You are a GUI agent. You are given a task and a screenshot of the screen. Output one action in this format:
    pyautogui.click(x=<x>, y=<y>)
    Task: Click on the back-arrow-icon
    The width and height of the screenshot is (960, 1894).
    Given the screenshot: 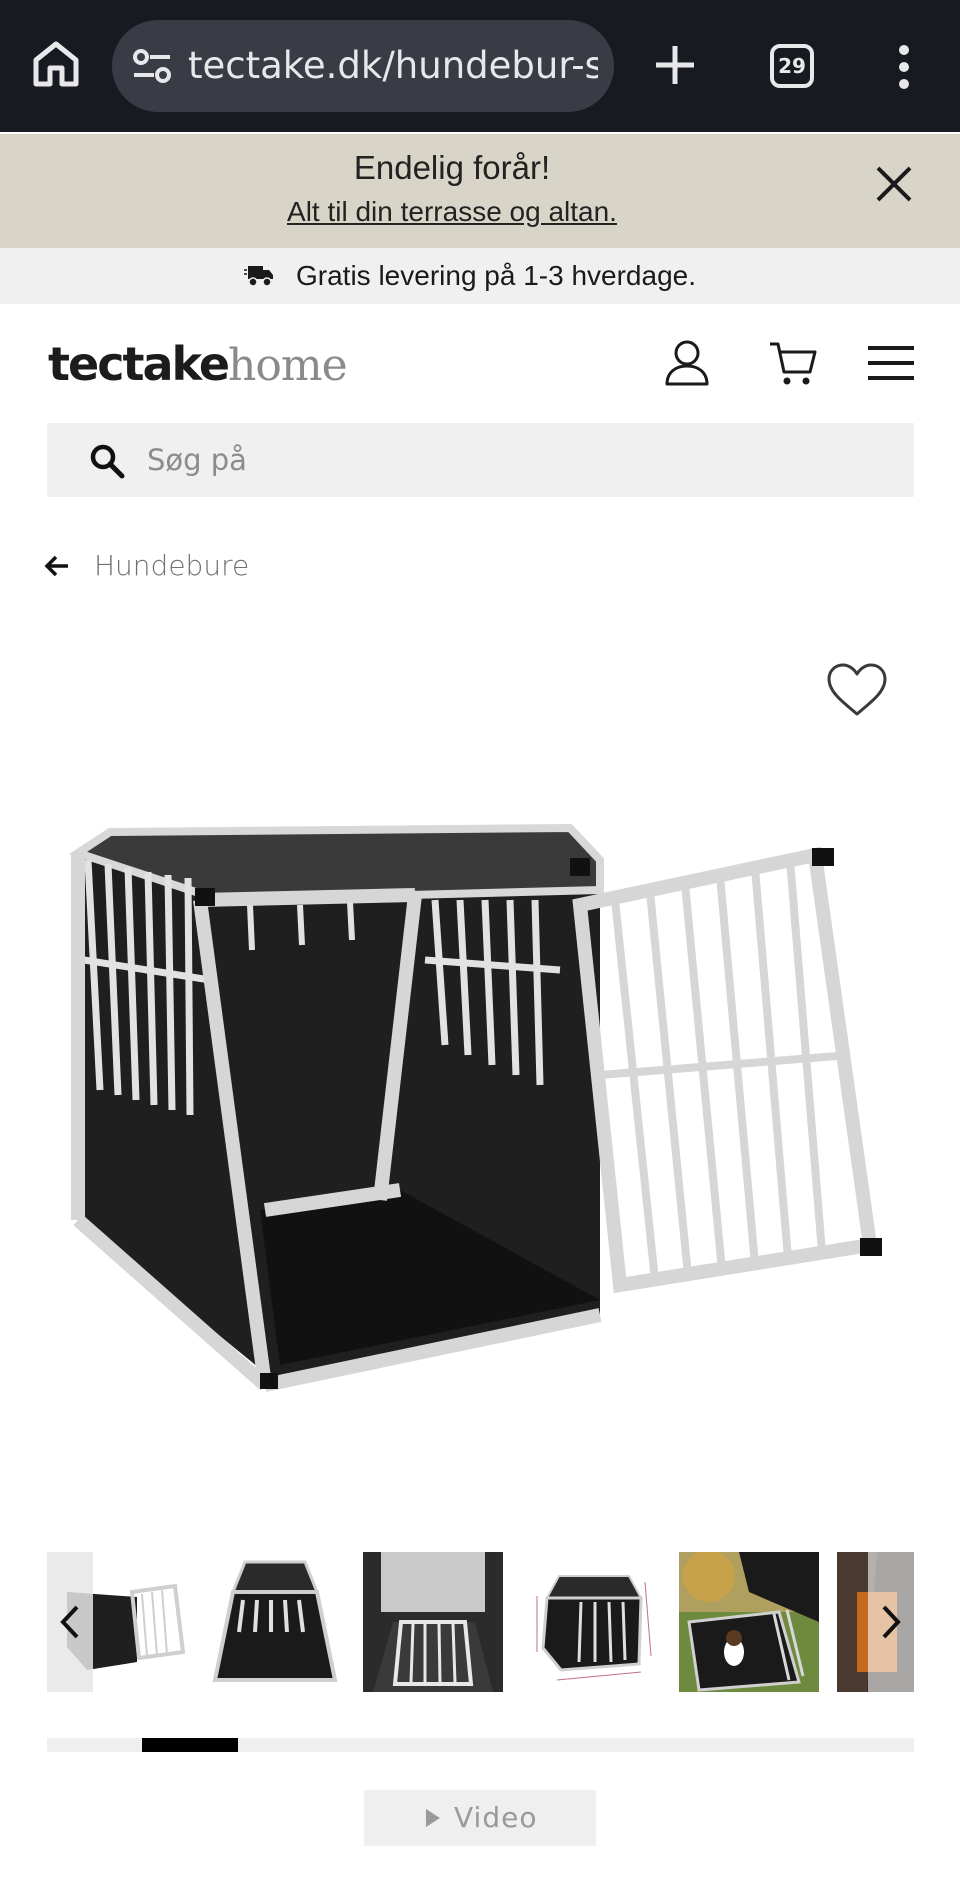 What is the action you would take?
    pyautogui.click(x=57, y=566)
    